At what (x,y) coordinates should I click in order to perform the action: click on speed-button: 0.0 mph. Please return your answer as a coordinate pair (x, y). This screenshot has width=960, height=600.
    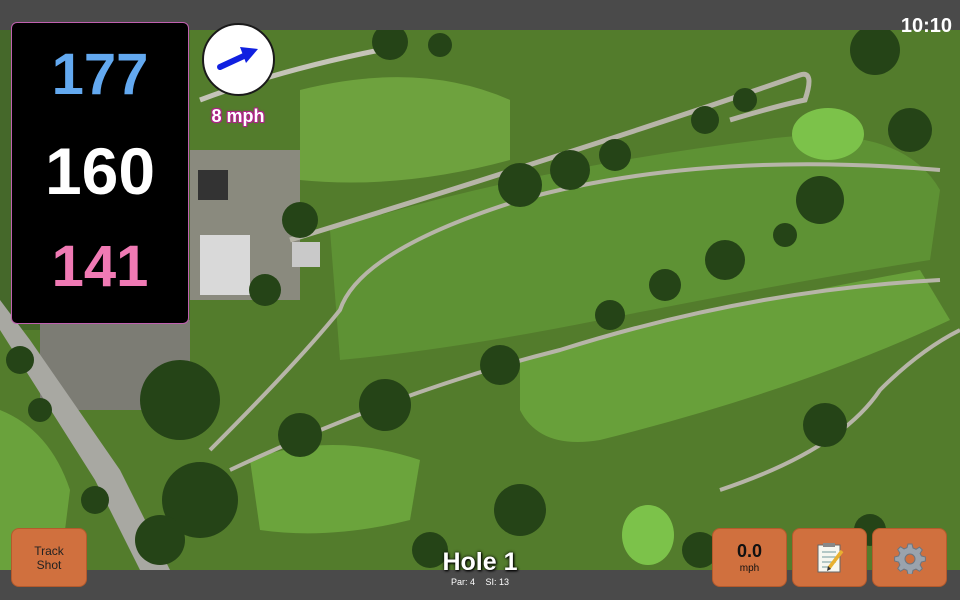
    Looking at the image, I should click on (749, 557).